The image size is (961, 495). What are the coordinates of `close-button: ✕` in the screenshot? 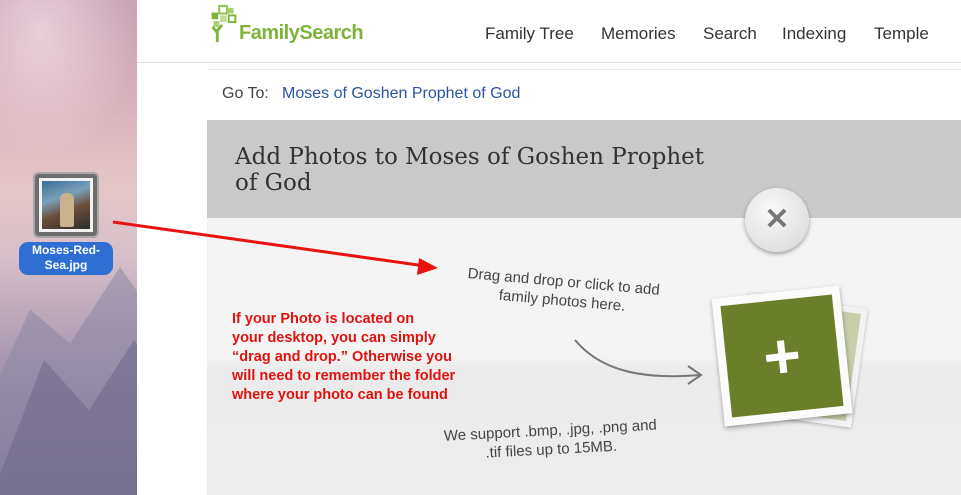 It's located at (777, 220).